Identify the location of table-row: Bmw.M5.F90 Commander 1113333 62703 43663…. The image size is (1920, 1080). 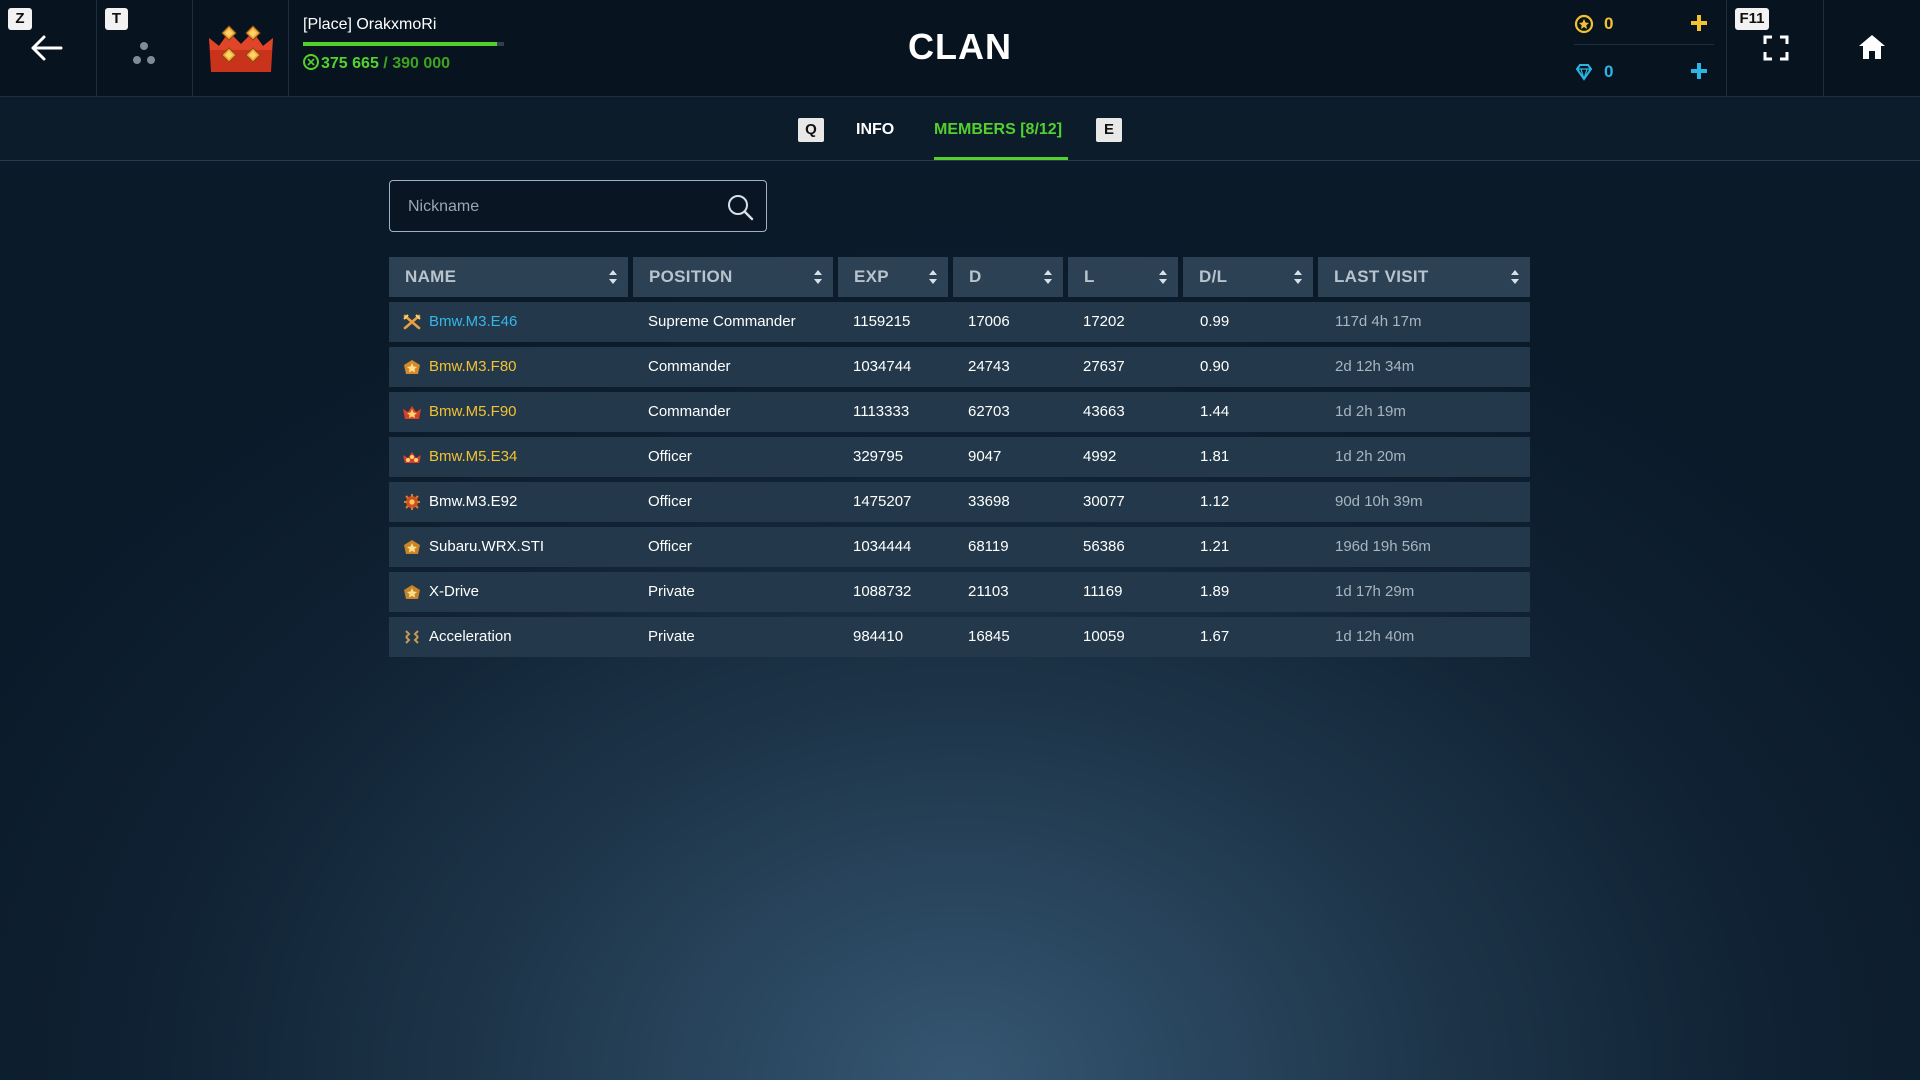
(959, 412).